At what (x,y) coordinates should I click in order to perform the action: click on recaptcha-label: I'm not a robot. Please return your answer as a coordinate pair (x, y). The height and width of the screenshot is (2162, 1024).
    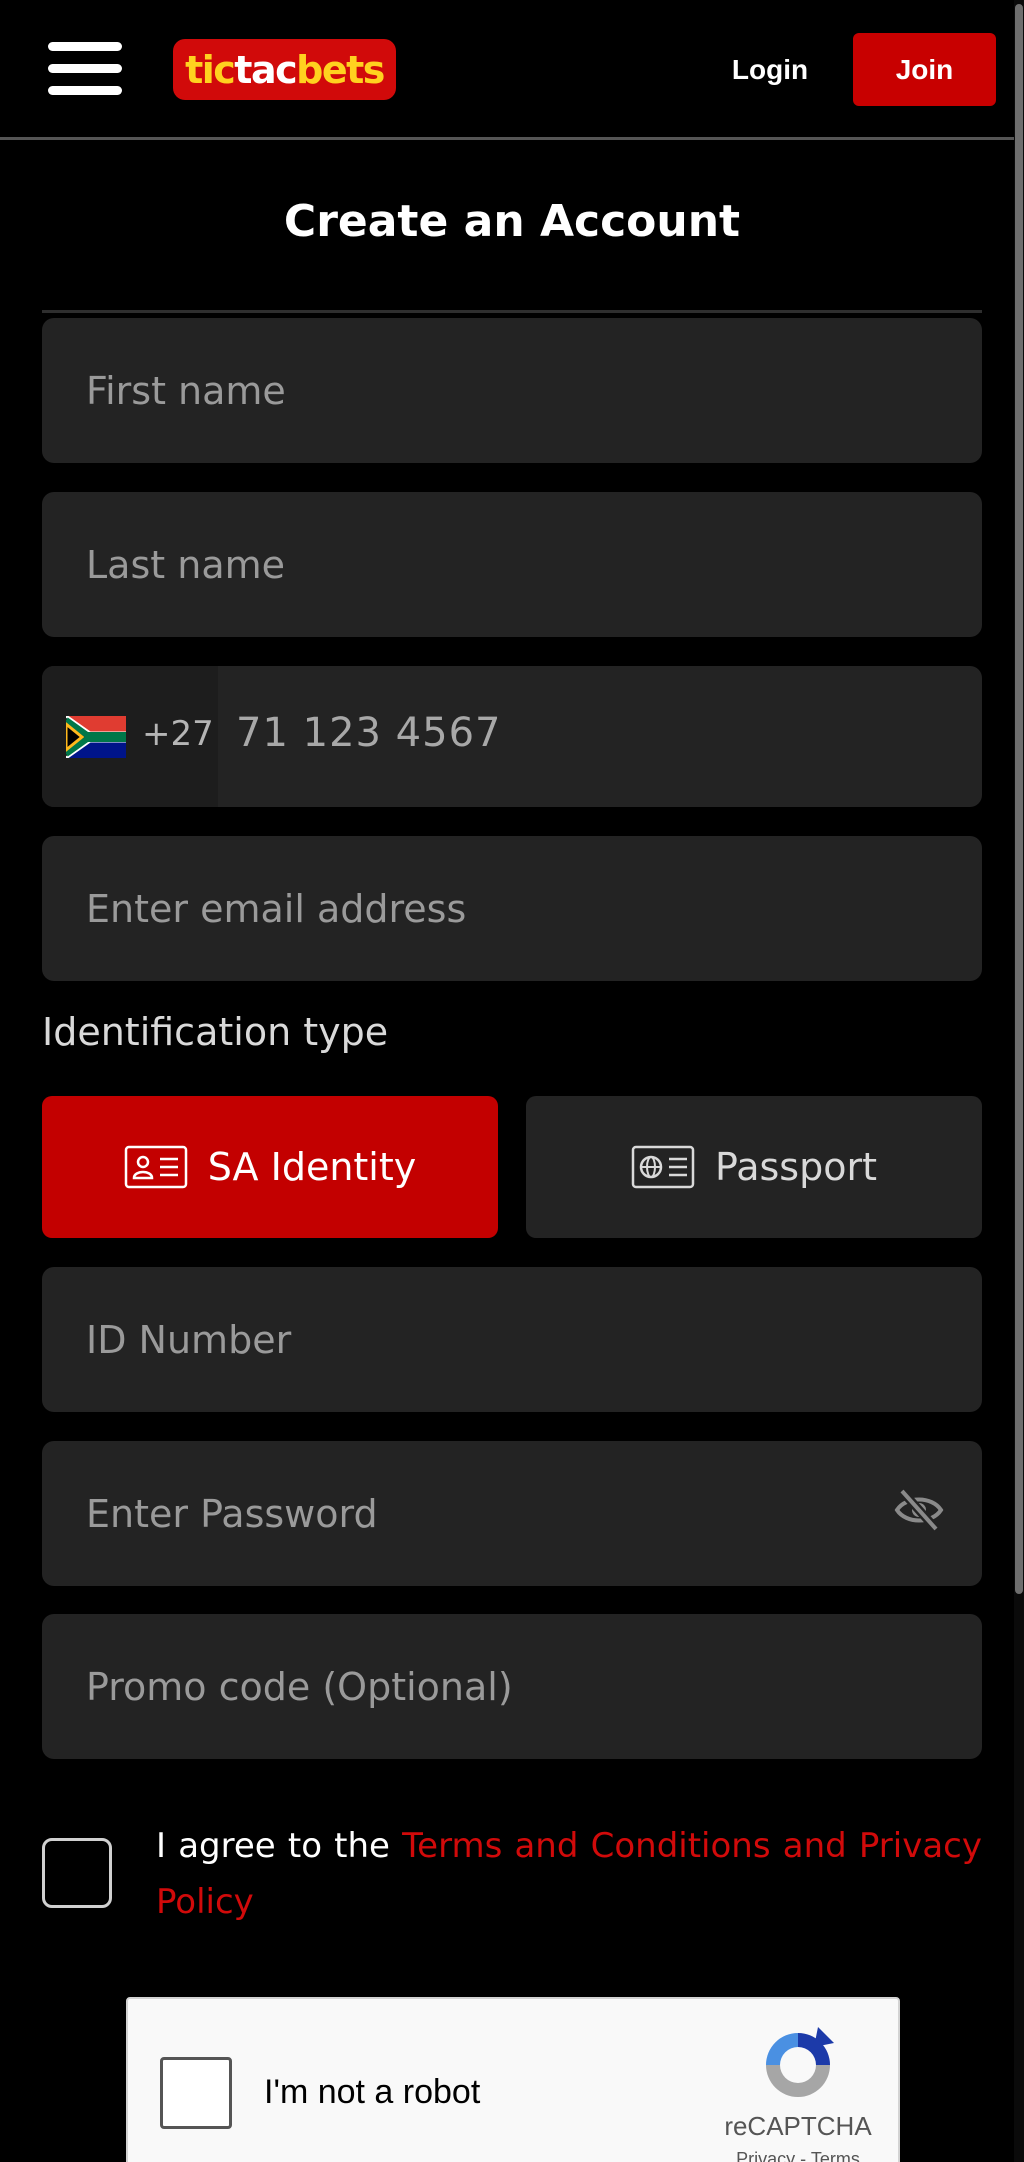
    Looking at the image, I should click on (372, 2092).